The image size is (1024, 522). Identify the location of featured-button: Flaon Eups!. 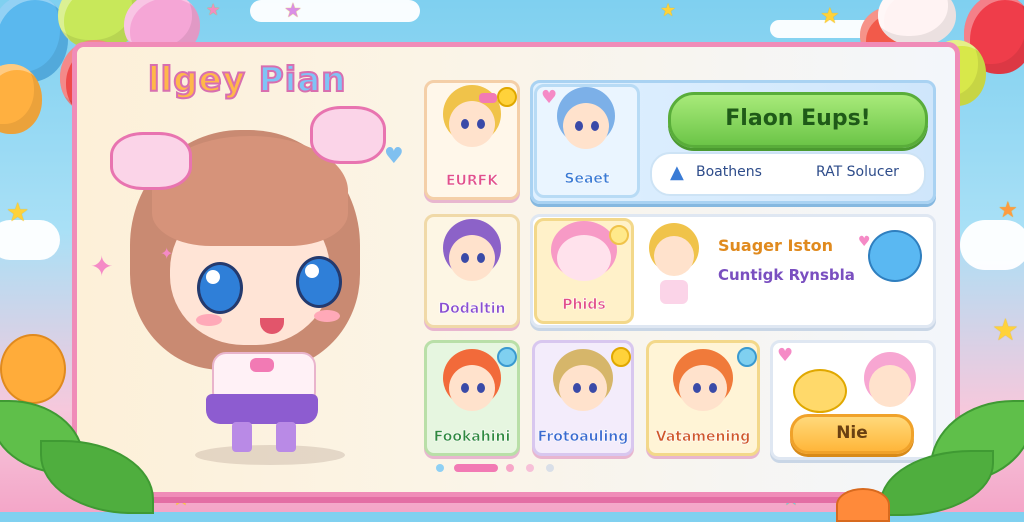
(798, 120).